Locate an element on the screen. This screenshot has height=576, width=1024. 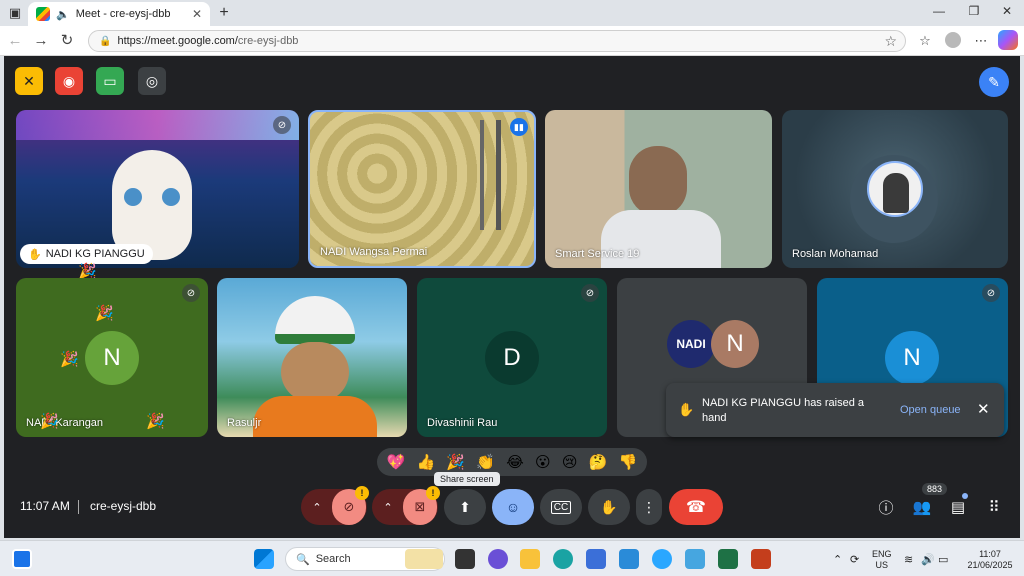
volume-icon: 🔊 is located at coordinates (928, 559).